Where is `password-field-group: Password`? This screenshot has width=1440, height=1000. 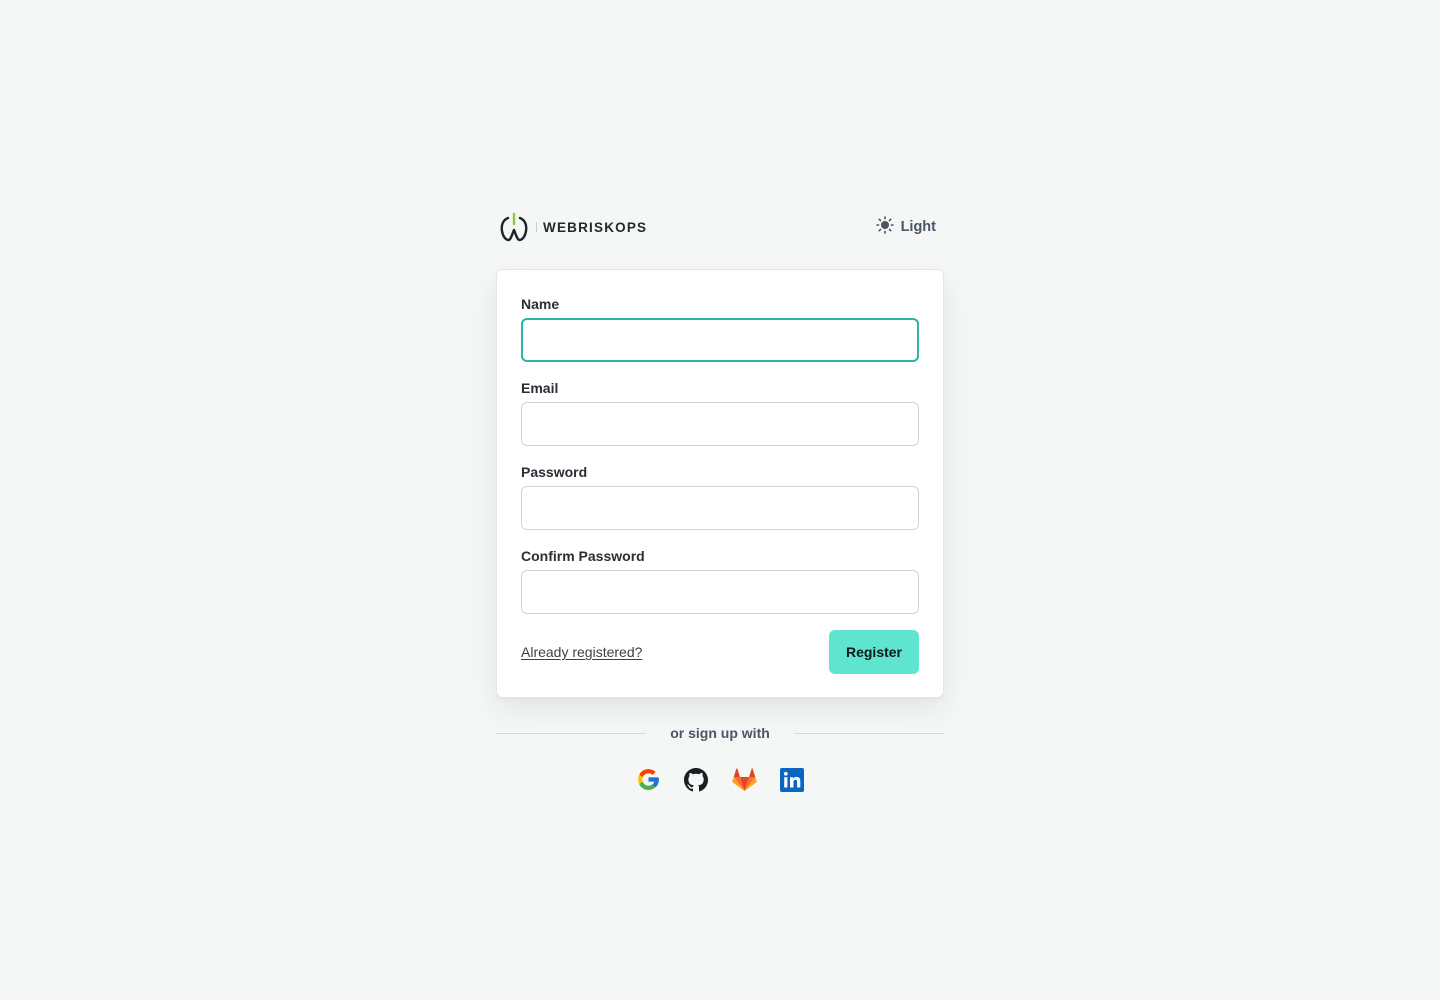 password-field-group: Password is located at coordinates (720, 497).